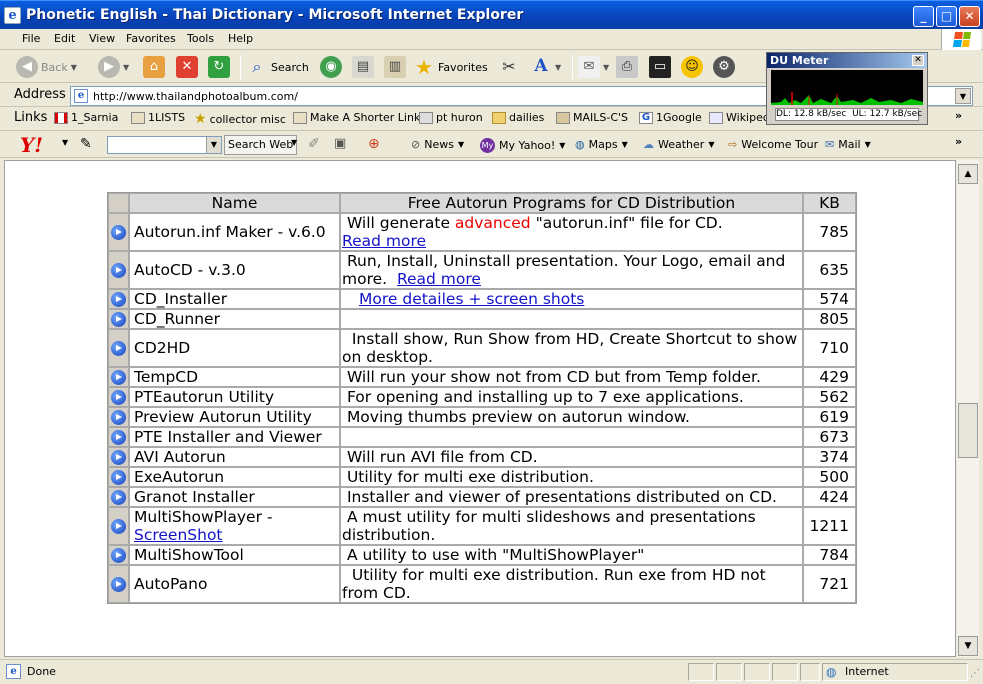 The image size is (983, 684). I want to click on mail-button: ✉ ▼, so click(593, 67).